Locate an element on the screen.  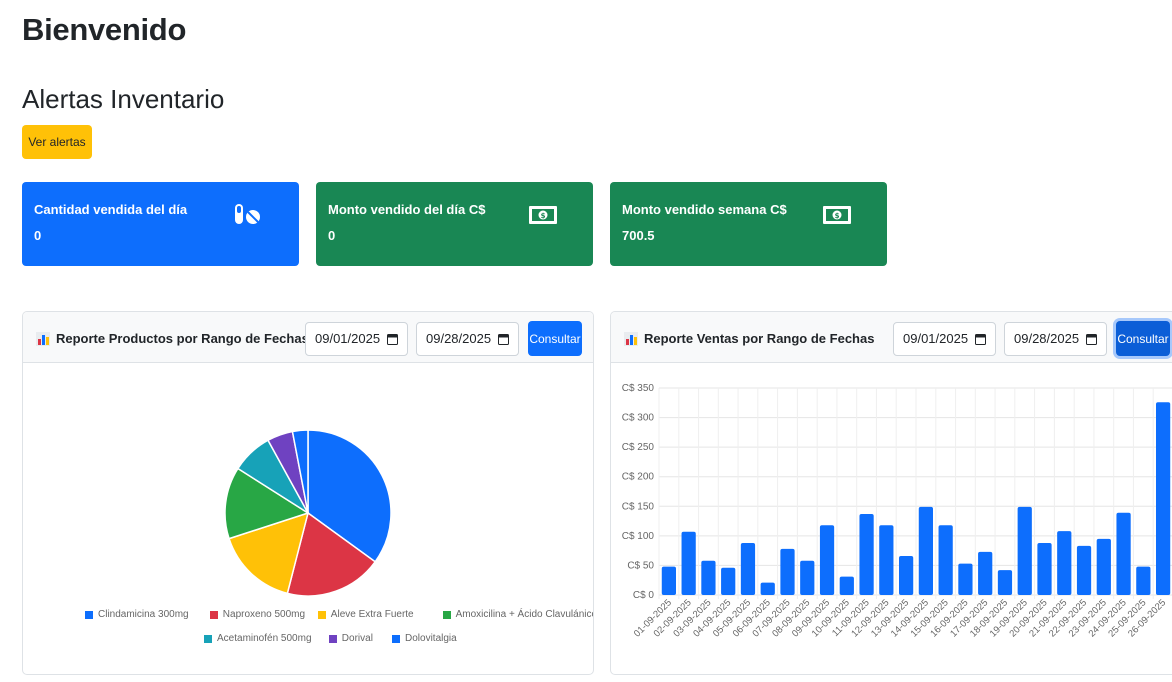
y-tick-label: C$ 150 is located at coordinates (638, 506).